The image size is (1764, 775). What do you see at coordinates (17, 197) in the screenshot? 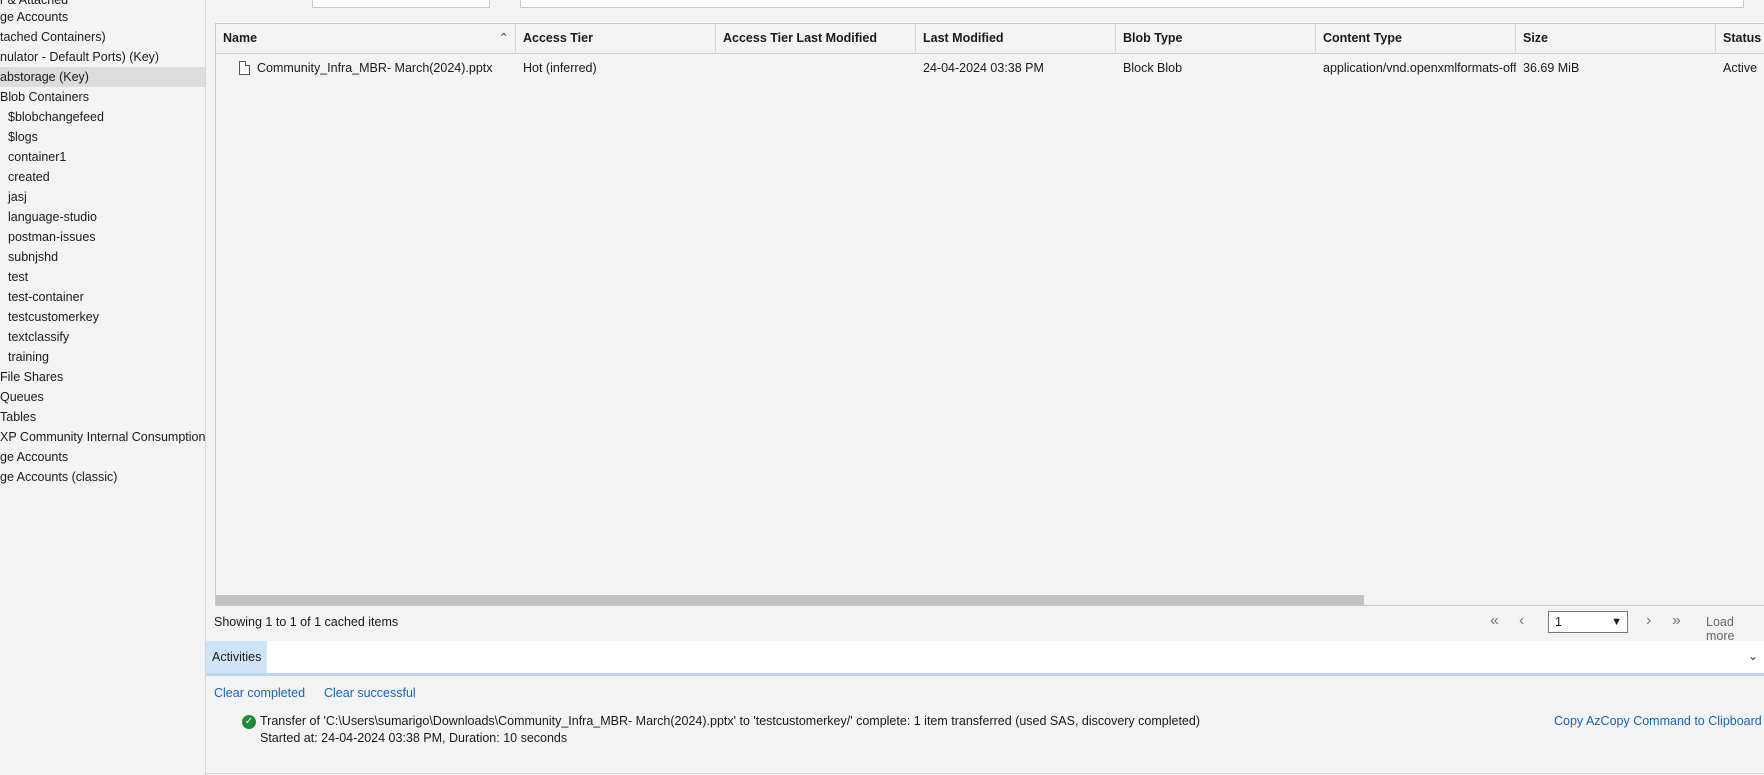
I see `tree-item-container: jasj` at bounding box center [17, 197].